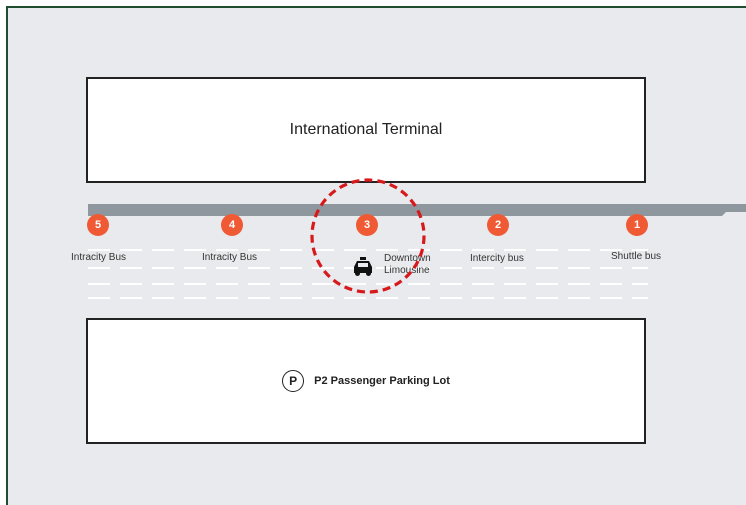 The image size is (746, 505). I want to click on parking-name: P2 Passenger Parking Lot, so click(382, 381).